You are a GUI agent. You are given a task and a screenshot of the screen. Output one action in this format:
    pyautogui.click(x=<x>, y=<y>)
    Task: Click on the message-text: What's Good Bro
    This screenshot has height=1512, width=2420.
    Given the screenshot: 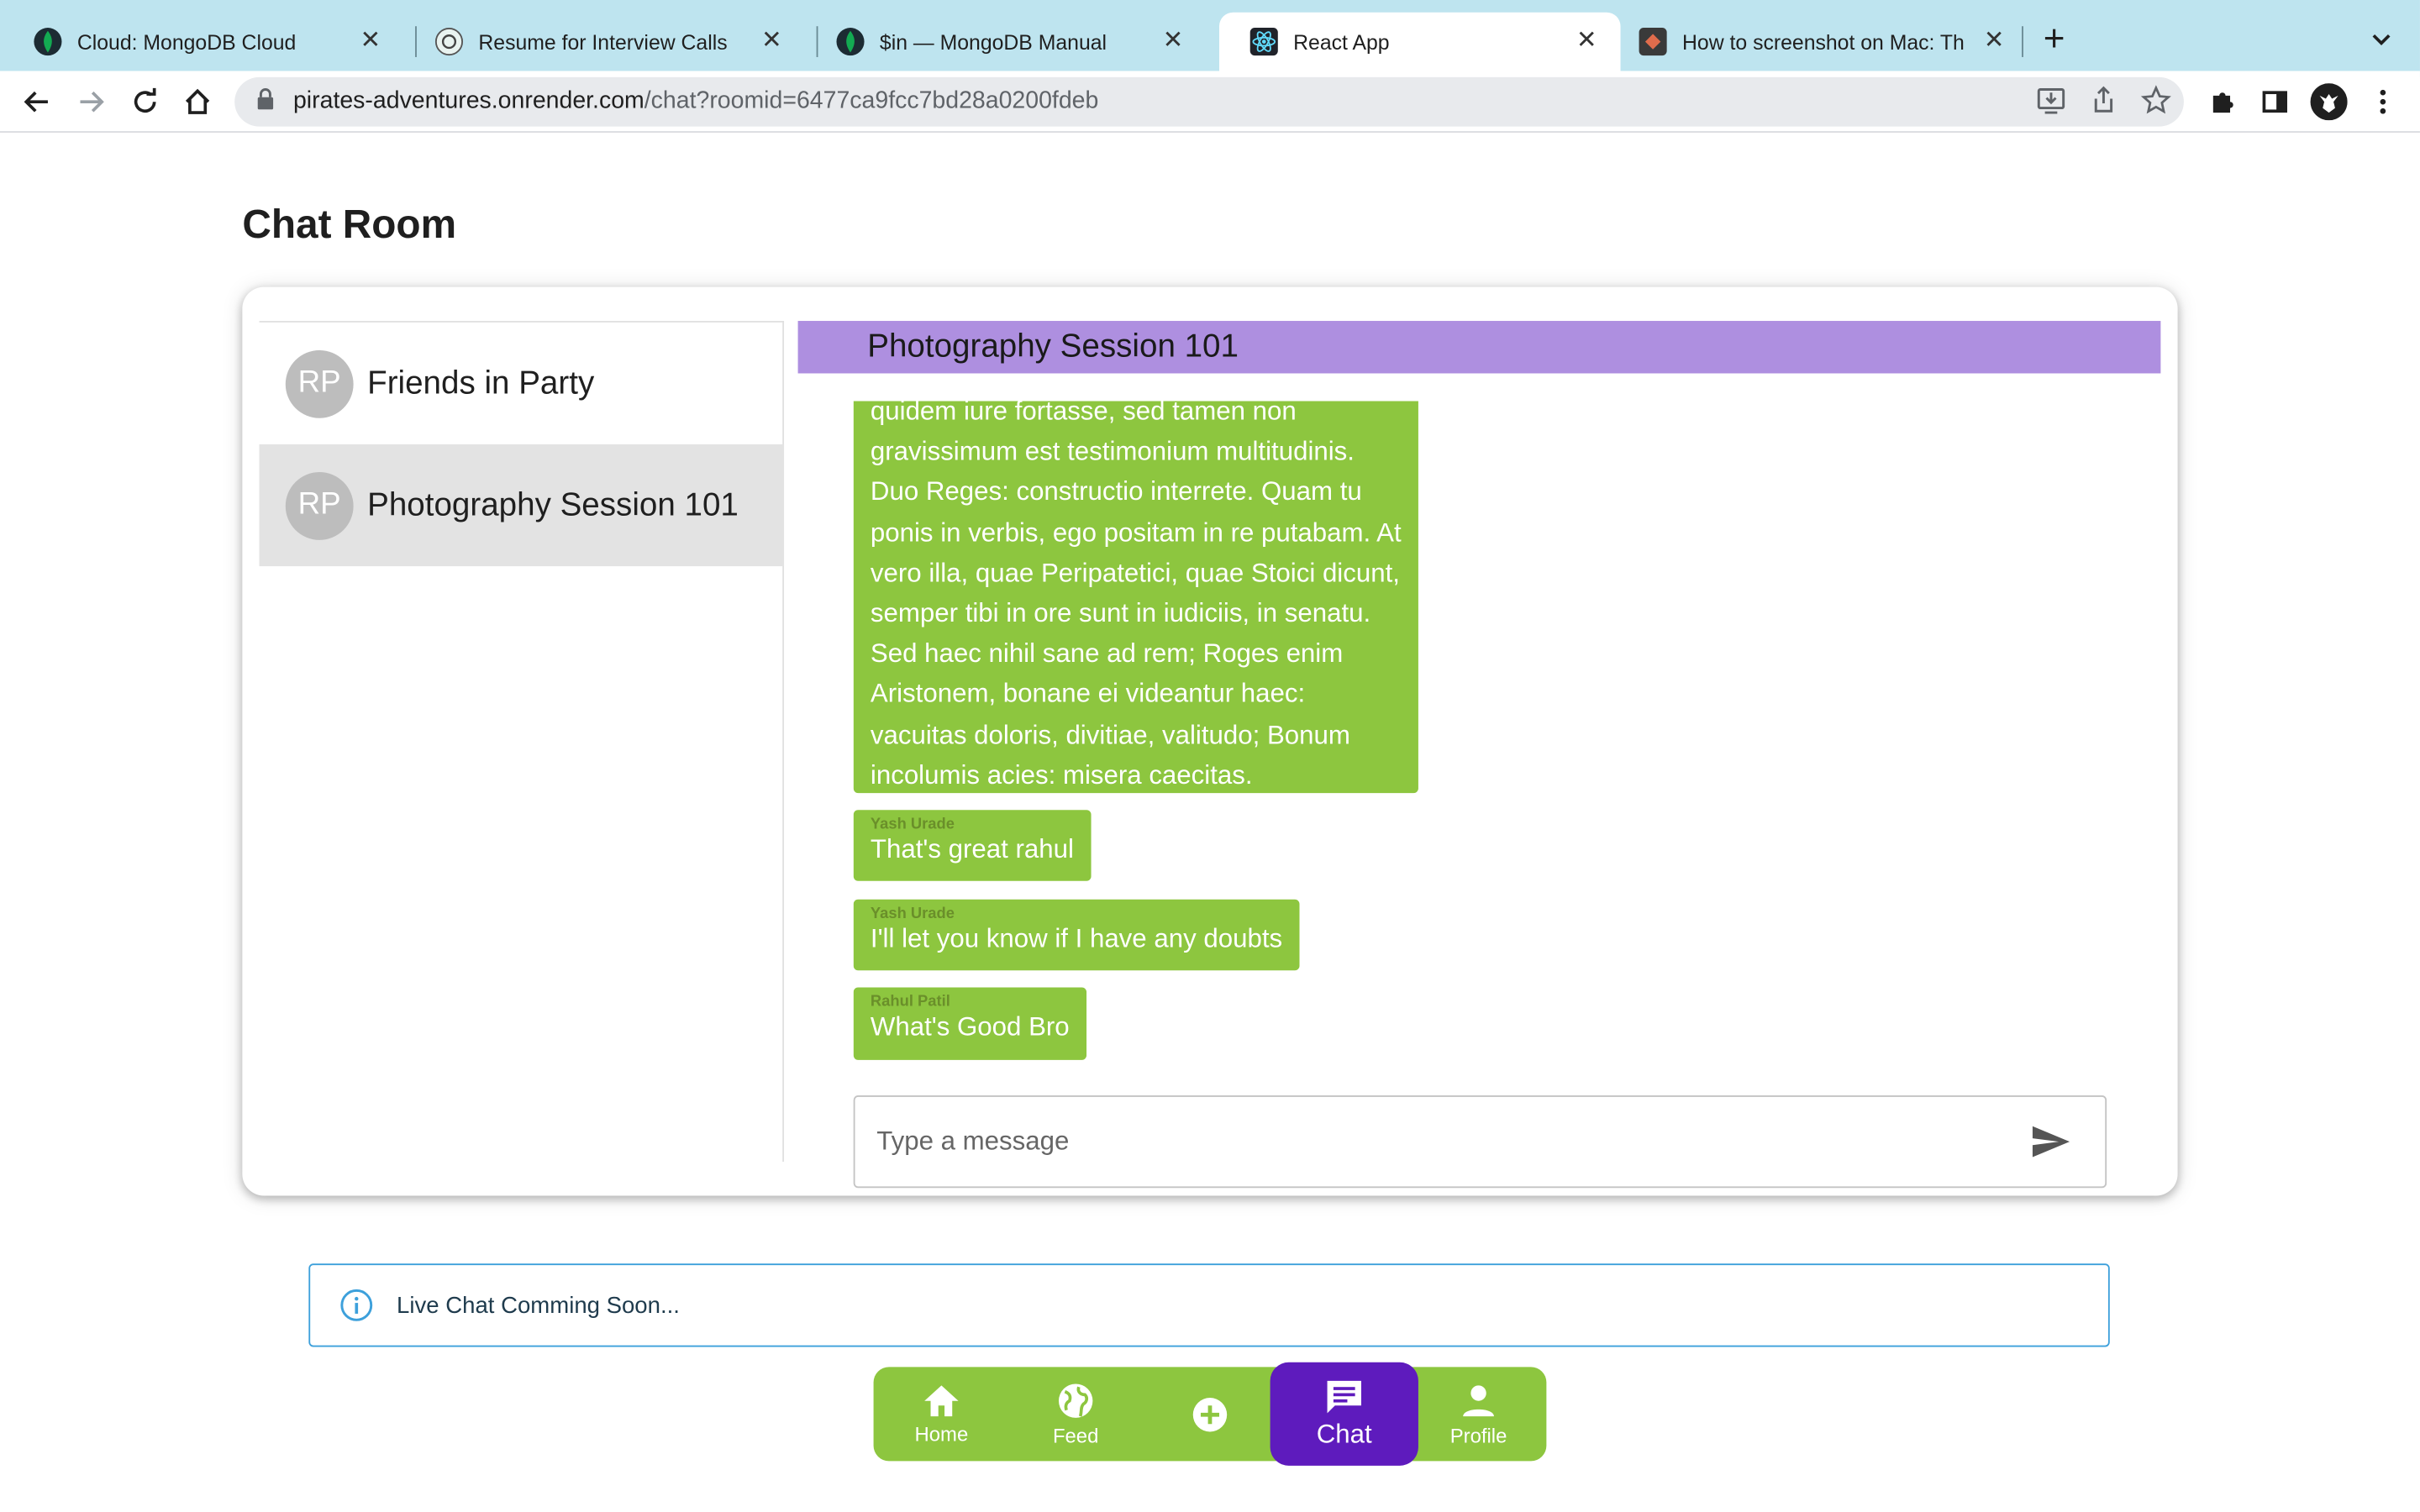 What is the action you would take?
    pyautogui.click(x=970, y=1026)
    